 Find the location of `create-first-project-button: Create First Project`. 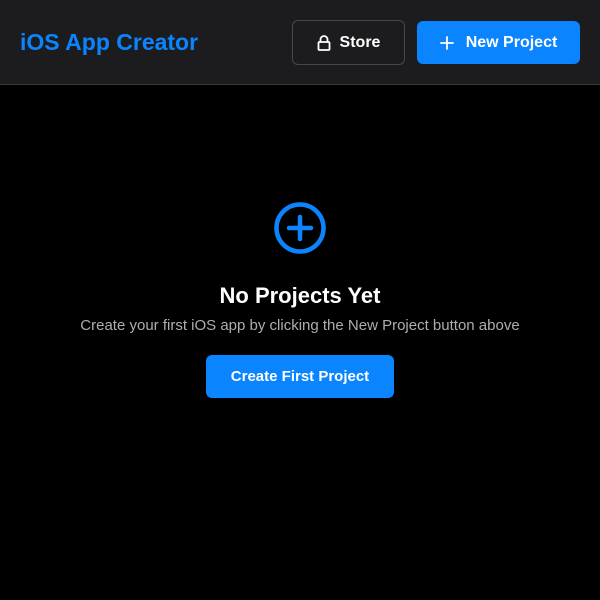

create-first-project-button: Create First Project is located at coordinates (300, 376).